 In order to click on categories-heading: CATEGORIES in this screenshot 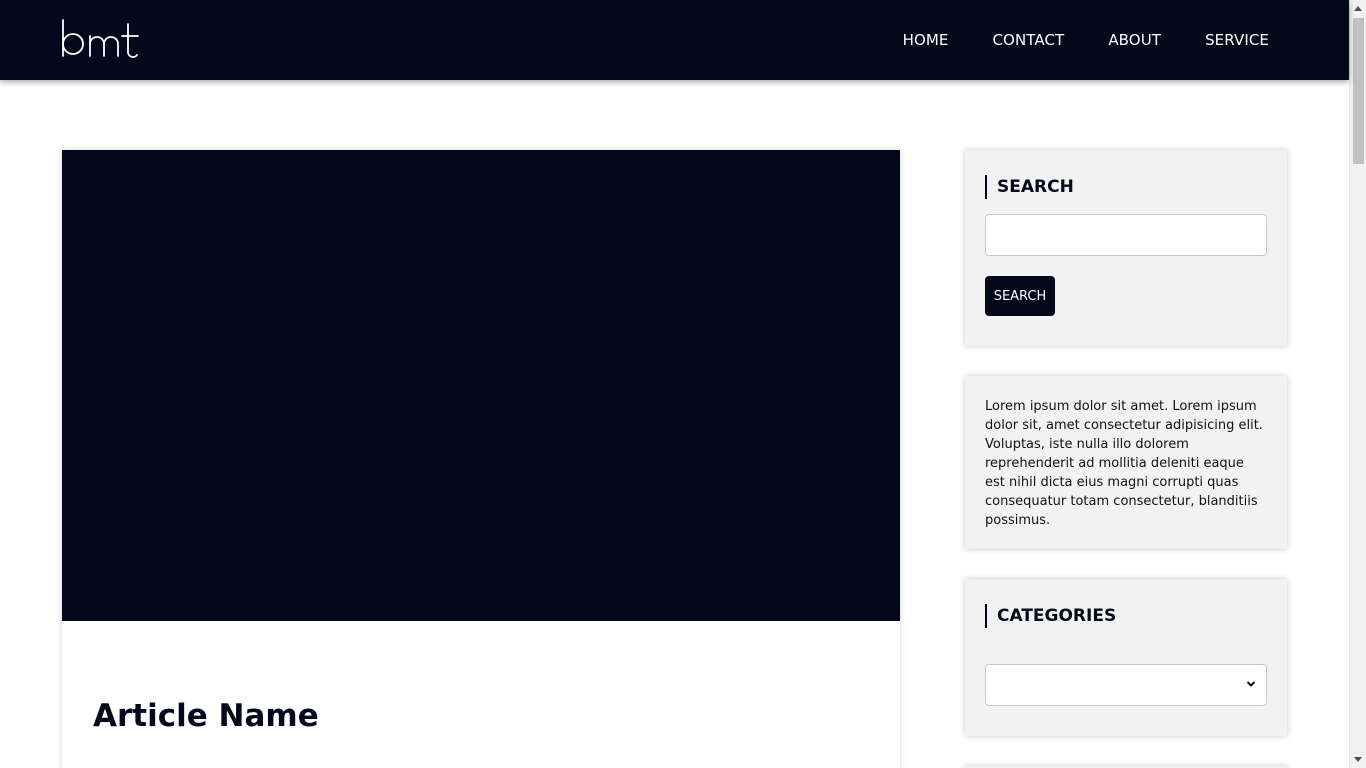, I will do `click(1050, 616)`.